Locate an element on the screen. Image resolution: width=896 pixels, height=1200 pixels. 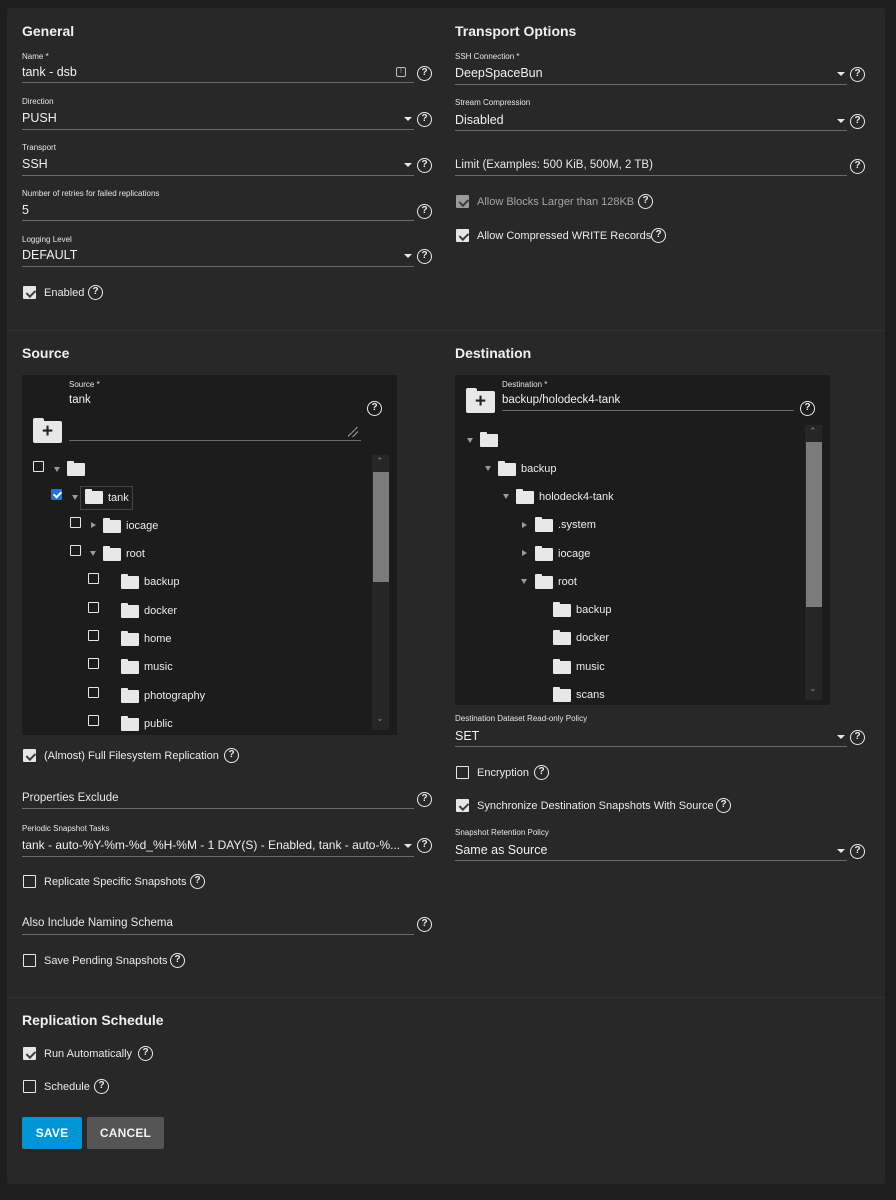
ssh-connection-help-icon: ? is located at coordinates (857, 74).